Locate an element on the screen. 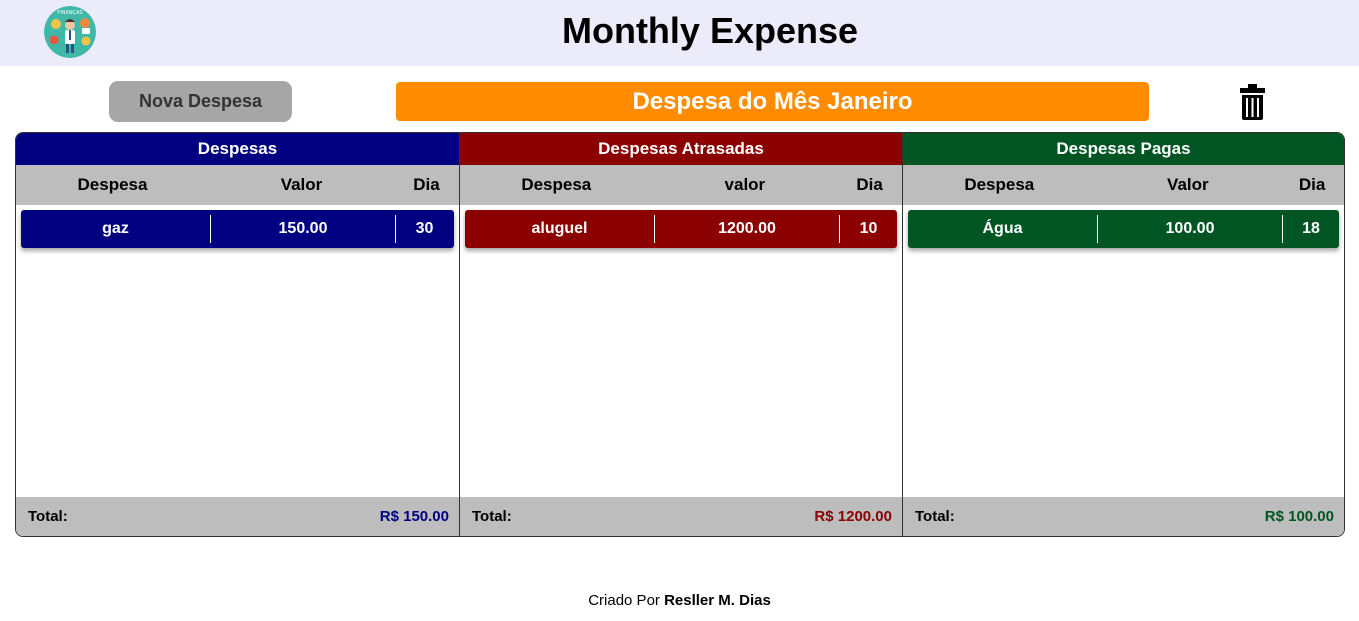 This screenshot has height=621, width=1359. expense-row: gaz 150.00 30 is located at coordinates (237, 229).